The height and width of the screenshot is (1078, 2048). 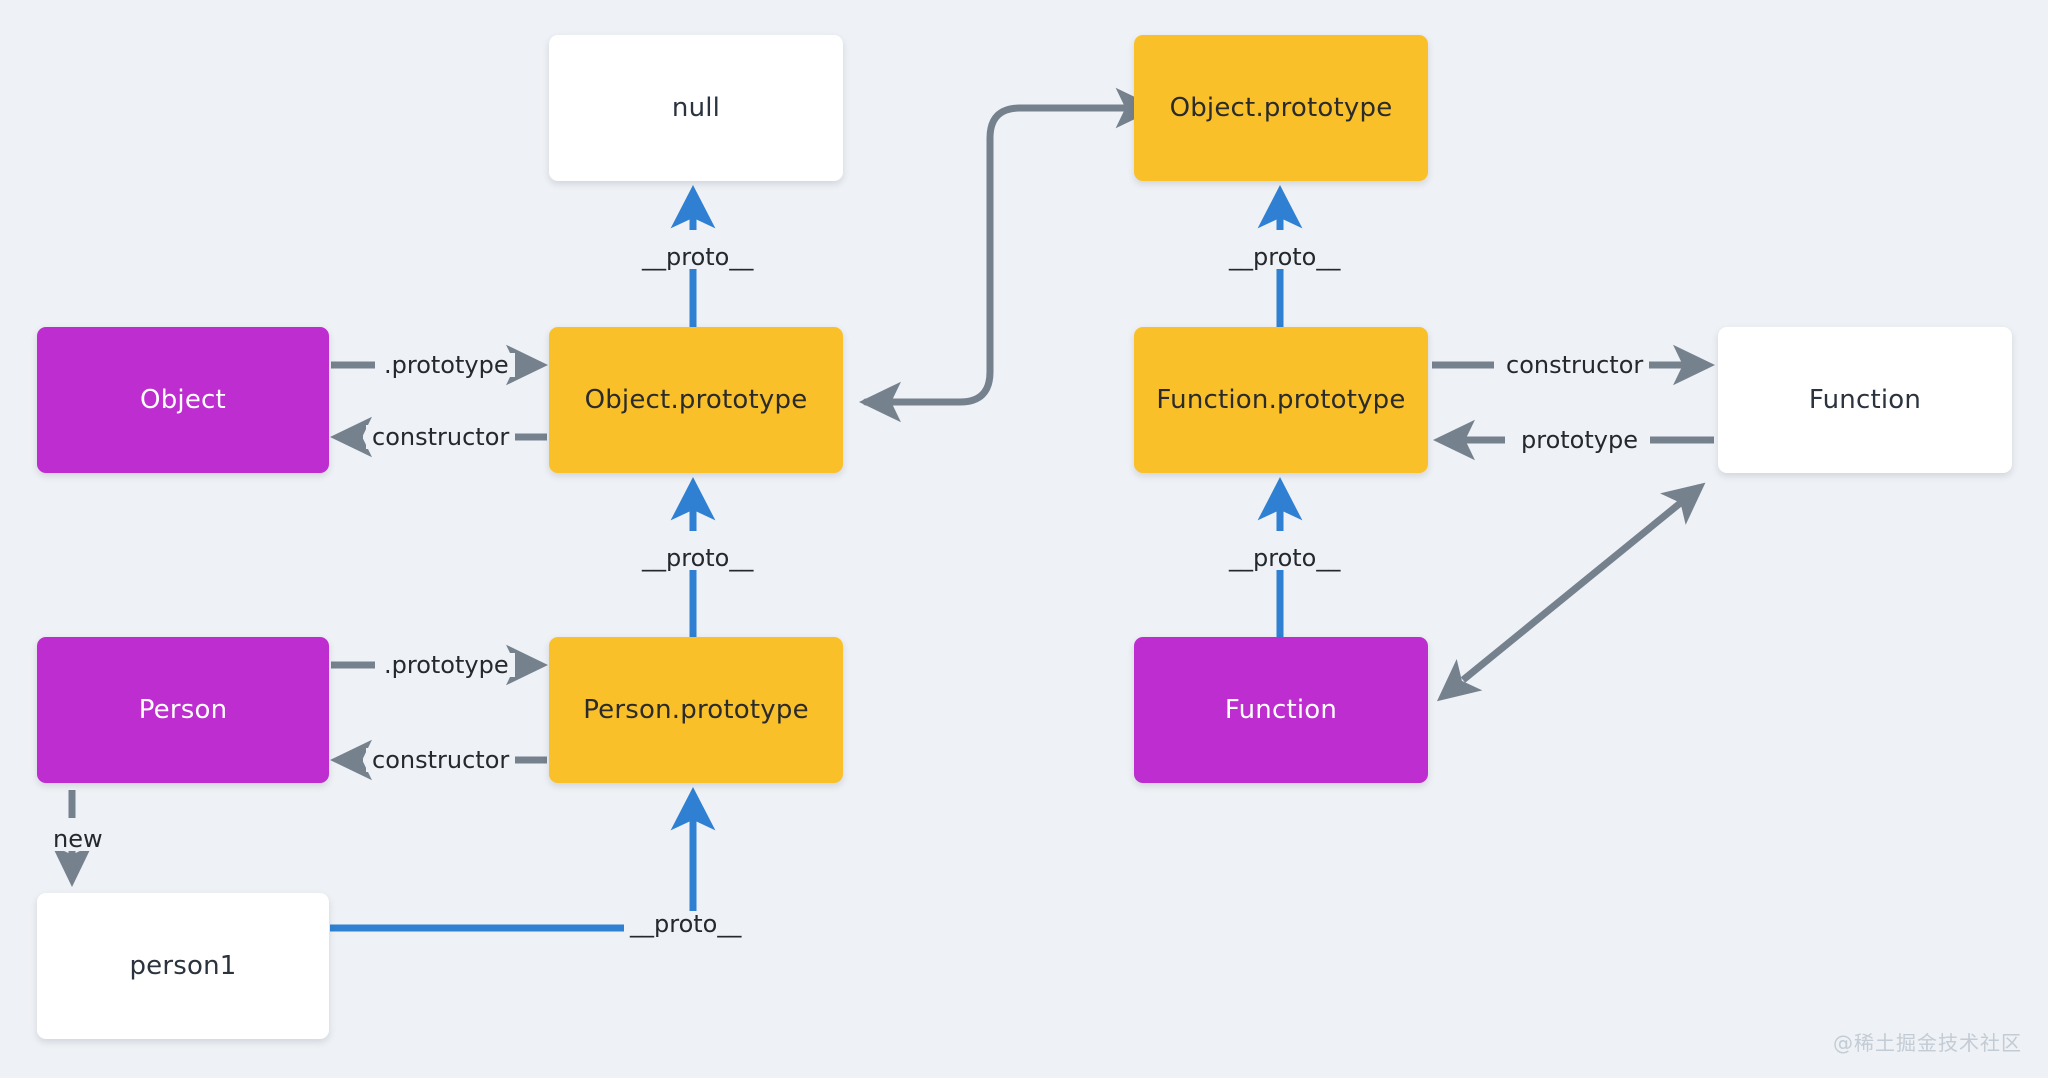 What do you see at coordinates (1285, 558) in the screenshot?
I see `edge-label-proto-functionctor-functionprototype: __proto__` at bounding box center [1285, 558].